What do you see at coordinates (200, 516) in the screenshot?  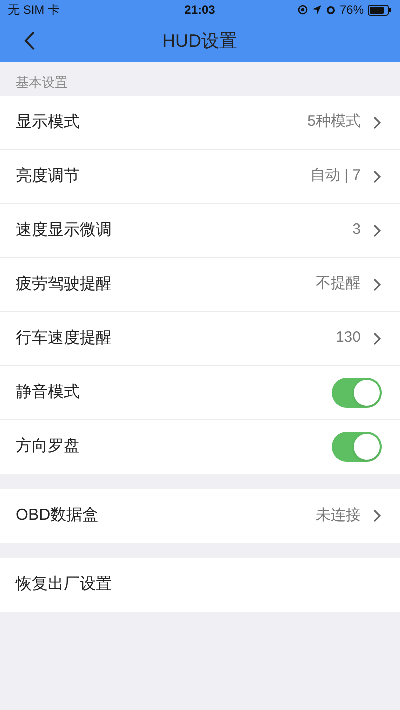 I see `settings-row: OBD数据盒 未连接` at bounding box center [200, 516].